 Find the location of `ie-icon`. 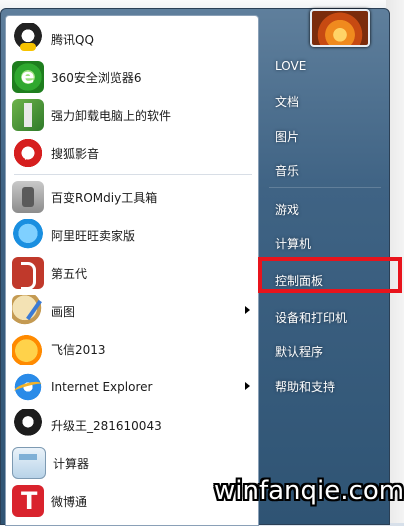

ie-icon is located at coordinates (28, 387).